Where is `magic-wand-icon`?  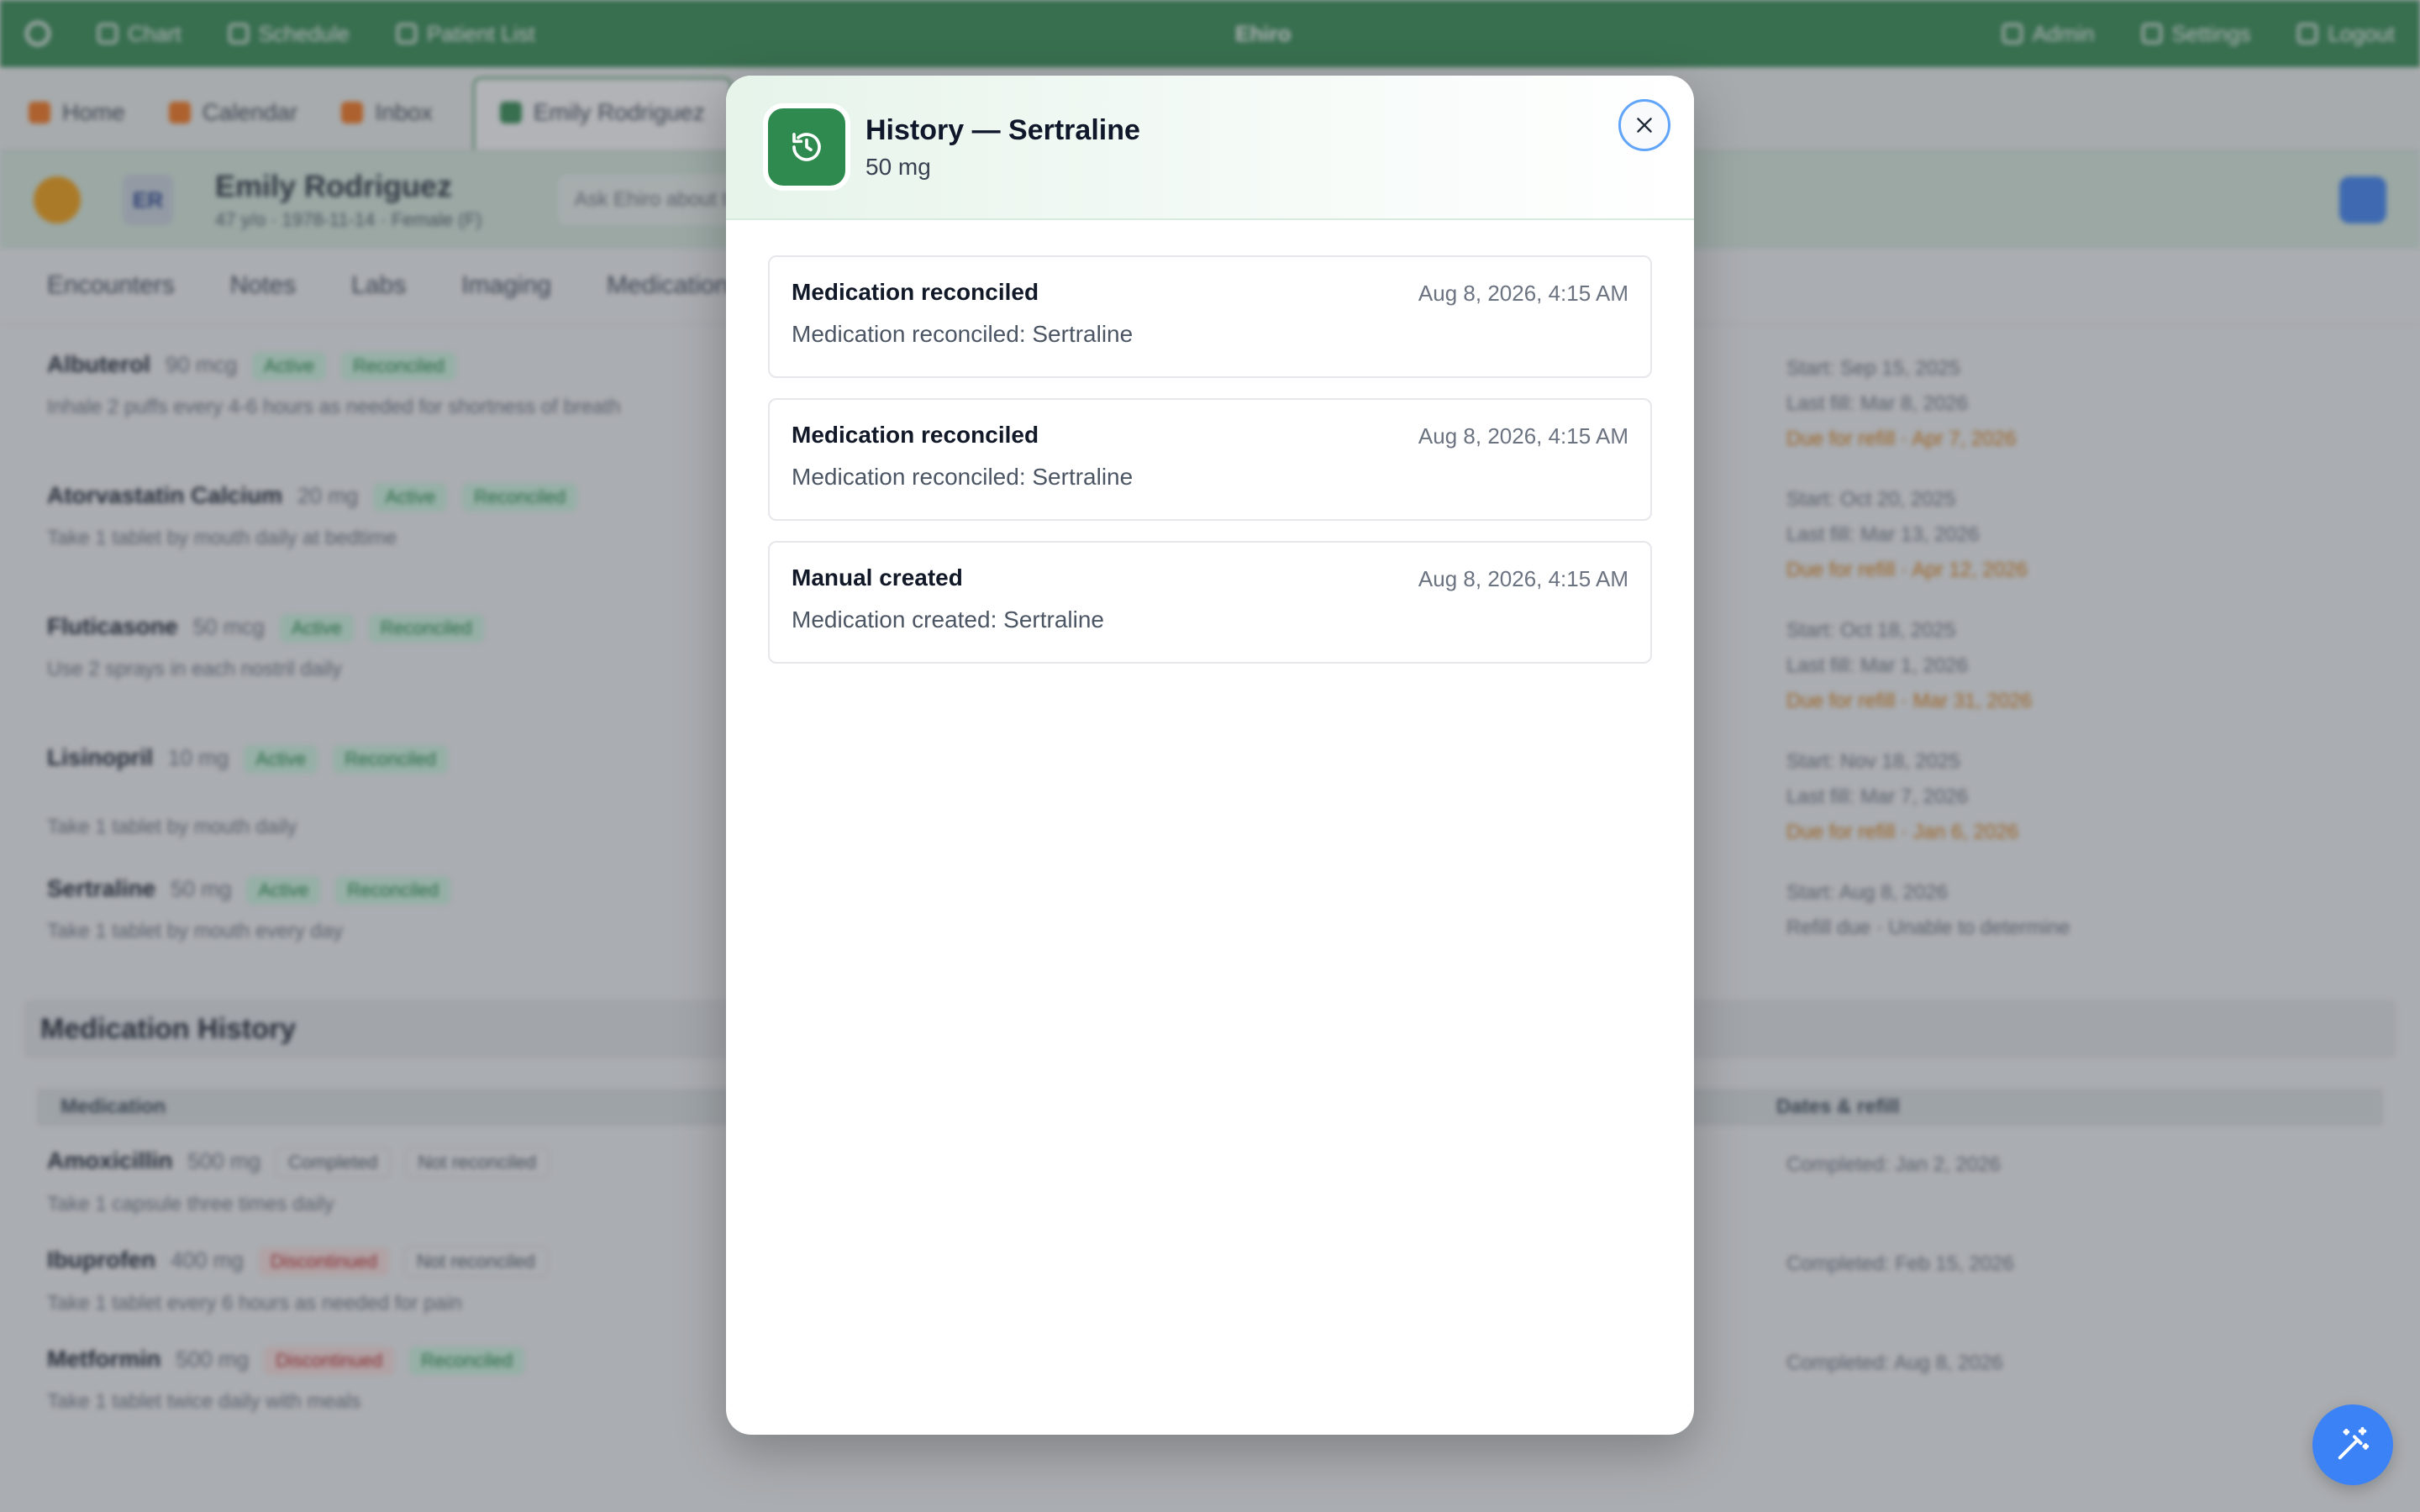
magic-wand-icon is located at coordinates (2354, 1443).